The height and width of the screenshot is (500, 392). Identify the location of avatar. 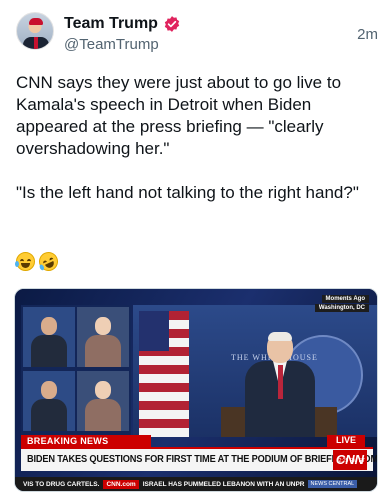
(35, 31).